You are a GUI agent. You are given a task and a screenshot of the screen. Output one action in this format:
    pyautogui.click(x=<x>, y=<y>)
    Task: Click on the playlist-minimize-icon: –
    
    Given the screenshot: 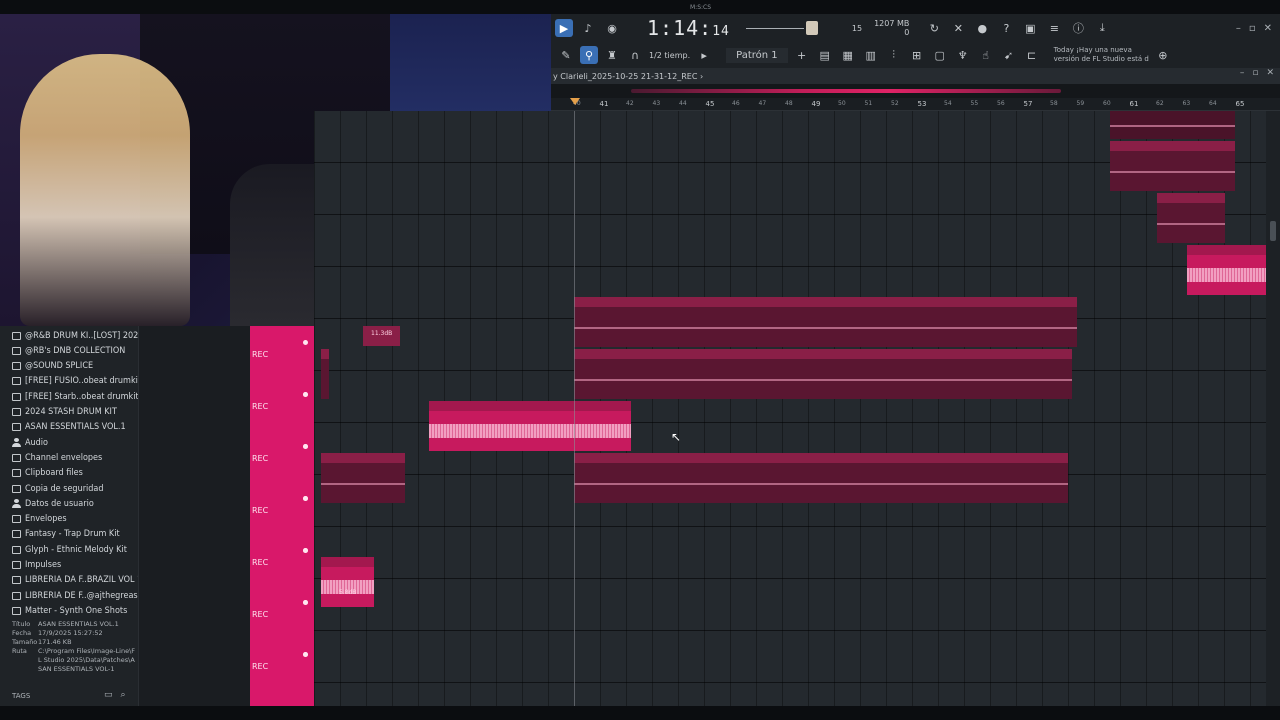 What is the action you would take?
    pyautogui.click(x=1242, y=73)
    